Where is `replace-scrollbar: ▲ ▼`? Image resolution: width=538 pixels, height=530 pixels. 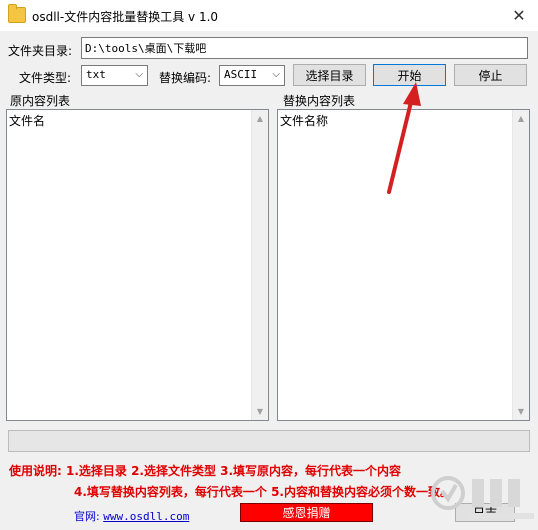
replace-scrollbar: ▲ ▼ is located at coordinates (520, 265).